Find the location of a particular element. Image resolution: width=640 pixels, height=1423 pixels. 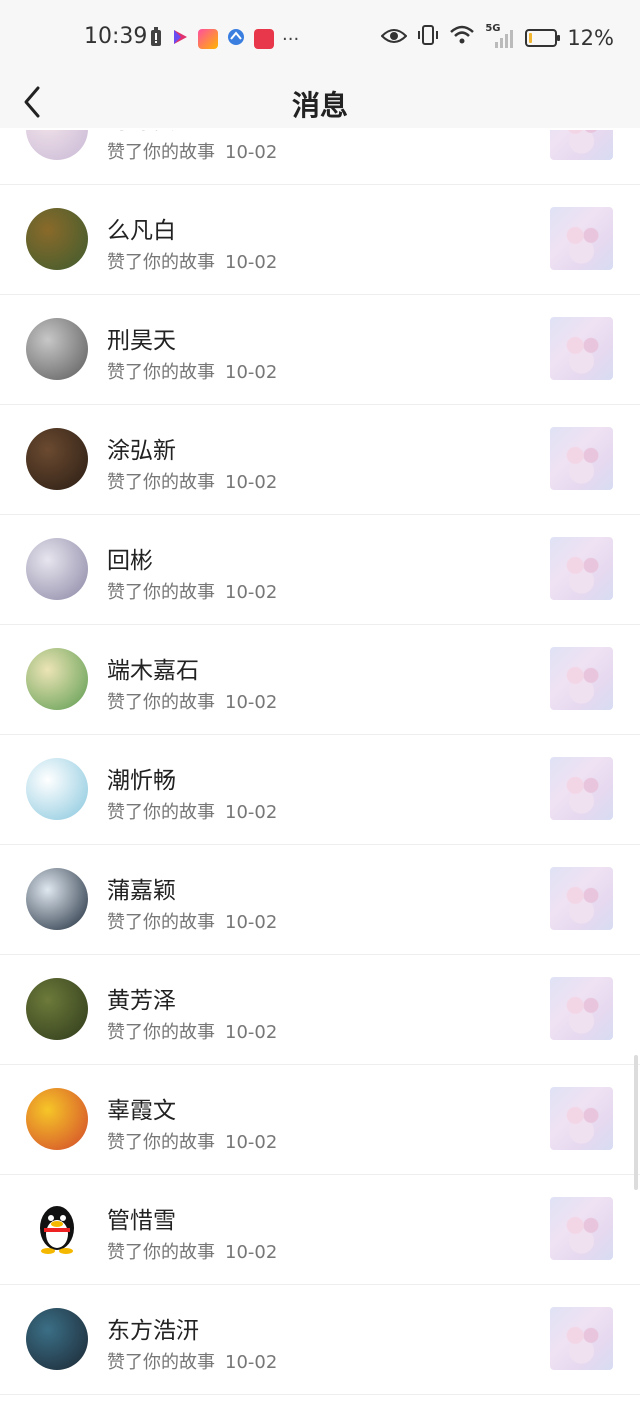

sender-name: 黄芳泽 is located at coordinates (141, 1001).